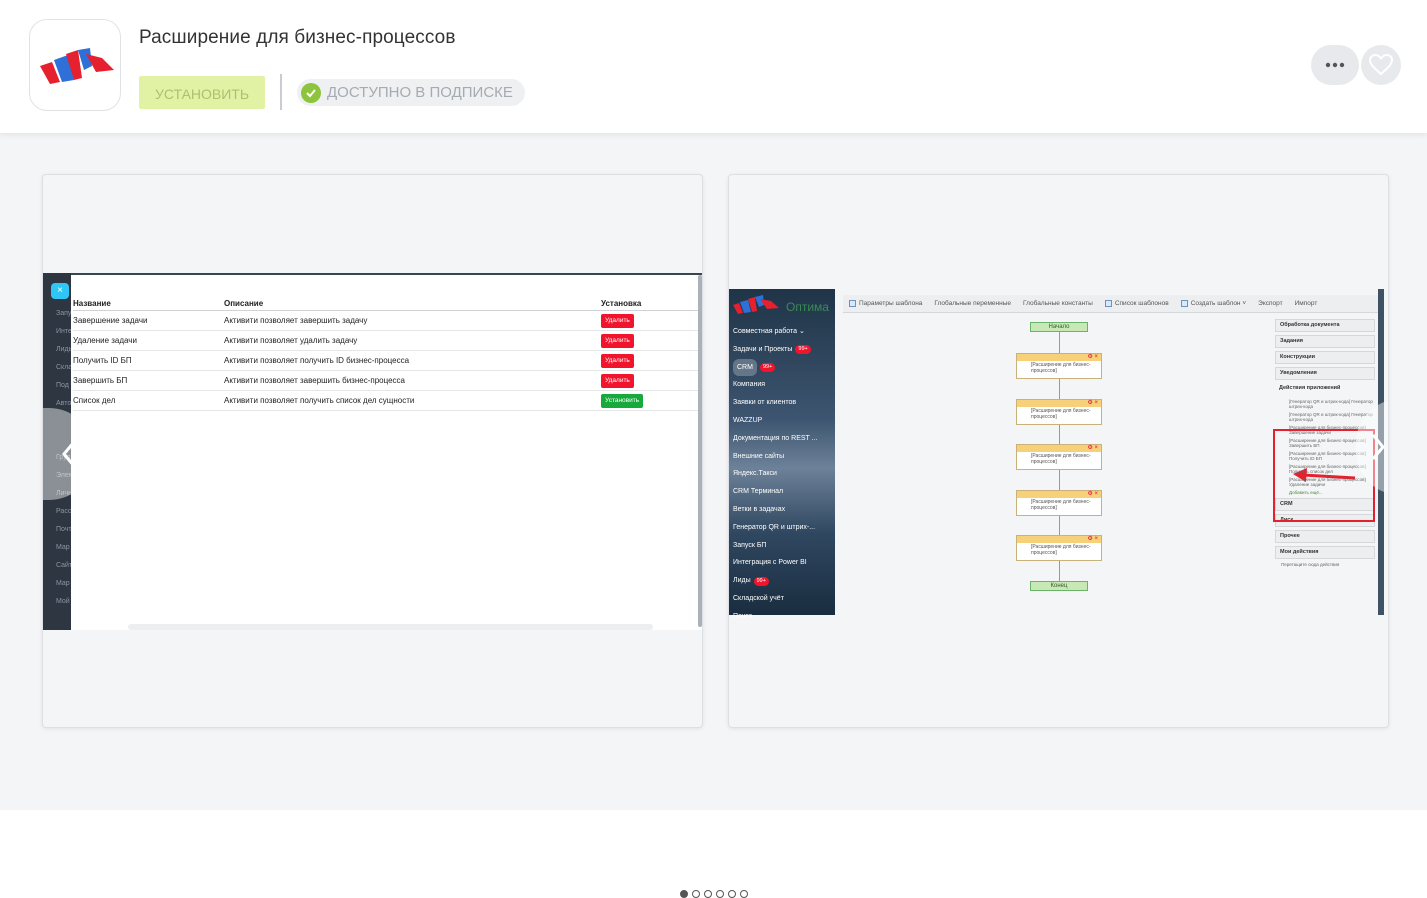 This screenshot has width=1427, height=898. I want to click on row-desc: Активити позволяет завершить задачу, so click(296, 320).